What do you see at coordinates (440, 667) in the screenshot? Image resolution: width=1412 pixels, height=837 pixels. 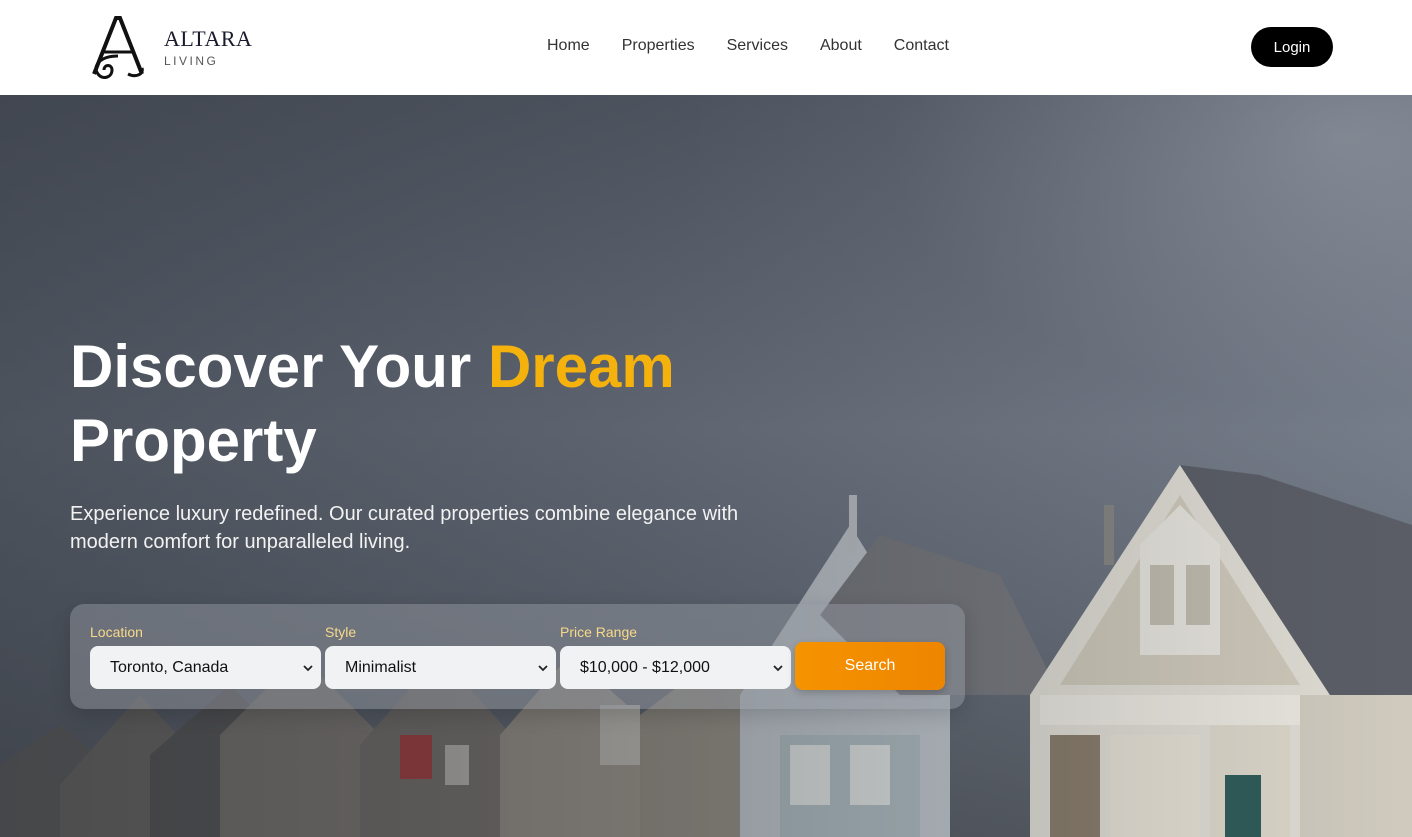 I see `style-select: Minimalist` at bounding box center [440, 667].